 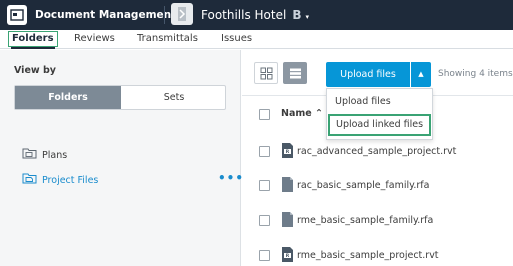 I want to click on module-tabs: Folders Reviews Transmittals Issues, so click(x=256, y=39).